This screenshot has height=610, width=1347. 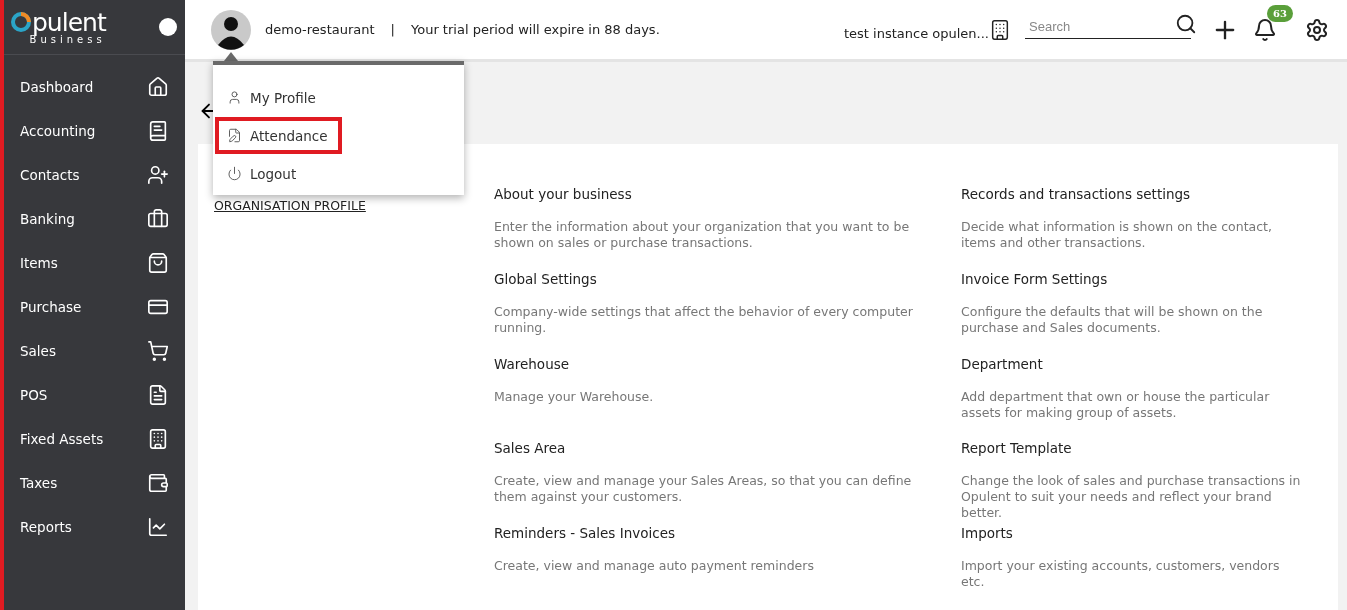 I want to click on sidebar-item: POS, so click(x=94, y=395).